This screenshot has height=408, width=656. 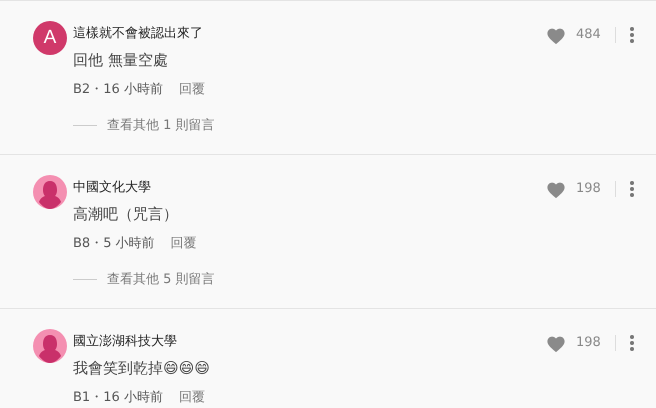 What do you see at coordinates (121, 60) in the screenshot?
I see `comment-text: 回他 無量空處` at bounding box center [121, 60].